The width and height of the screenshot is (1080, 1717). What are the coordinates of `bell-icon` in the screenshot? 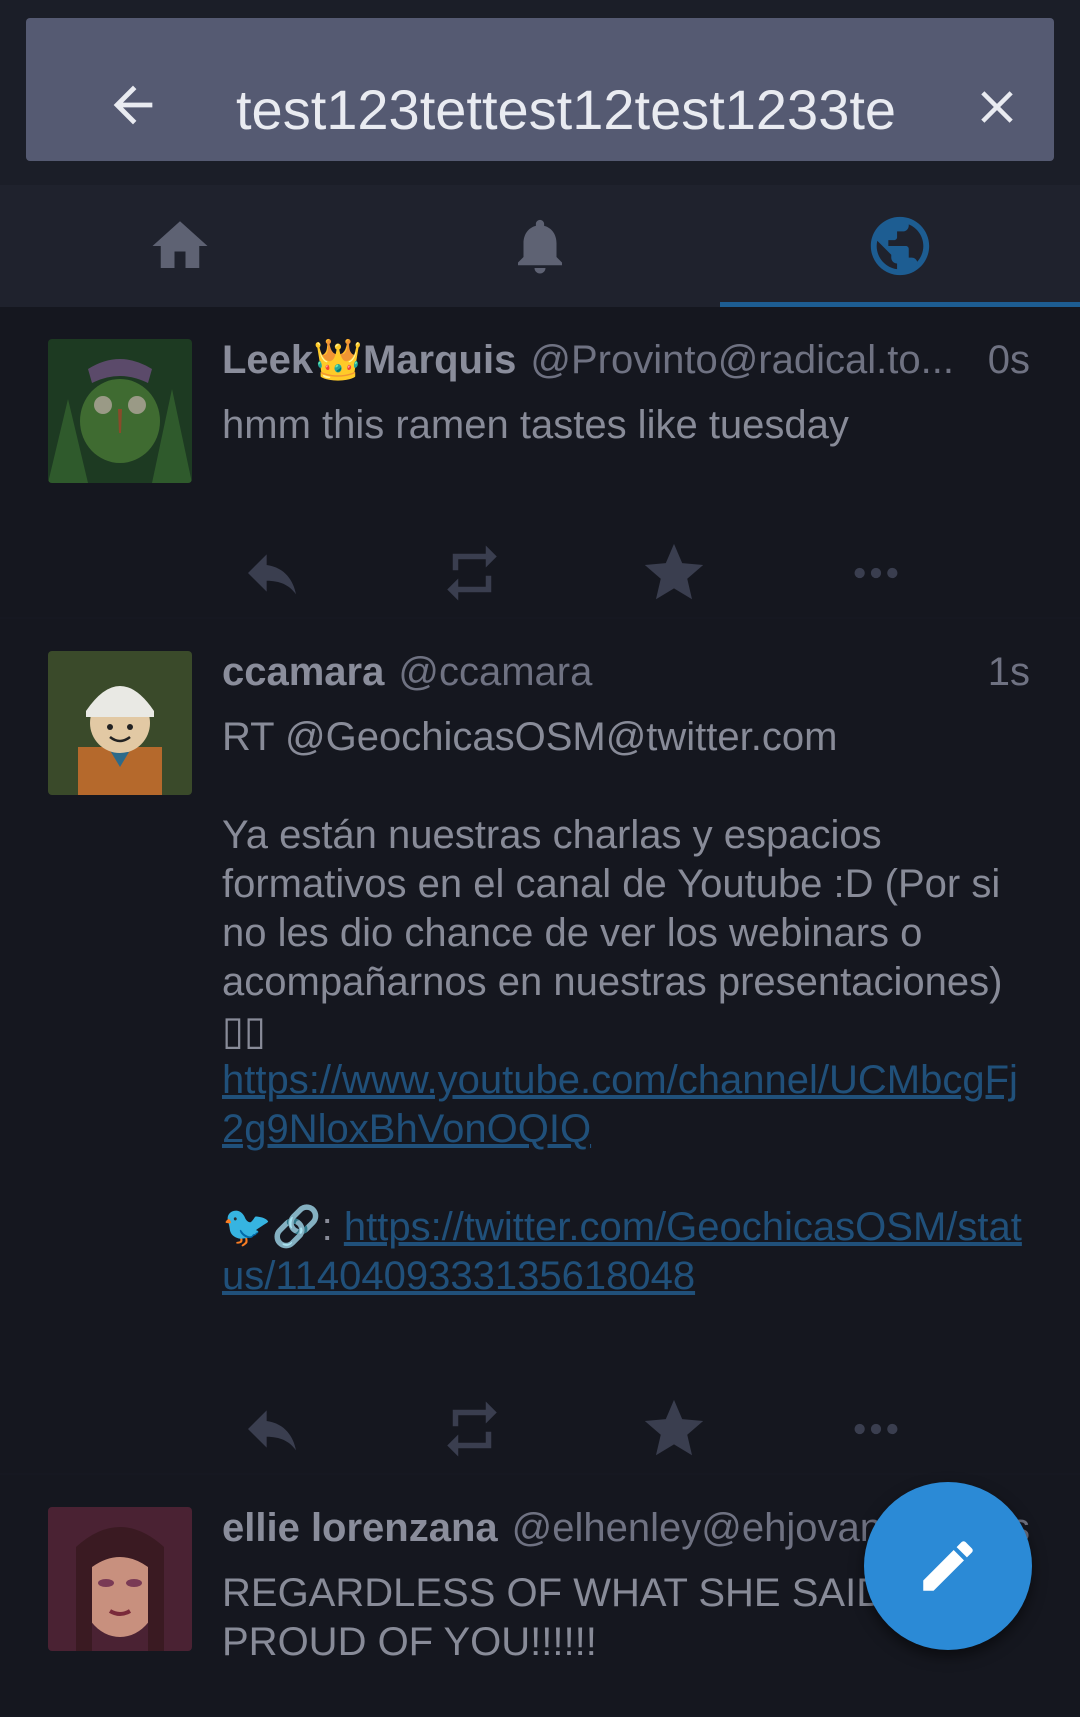 It's located at (540, 246).